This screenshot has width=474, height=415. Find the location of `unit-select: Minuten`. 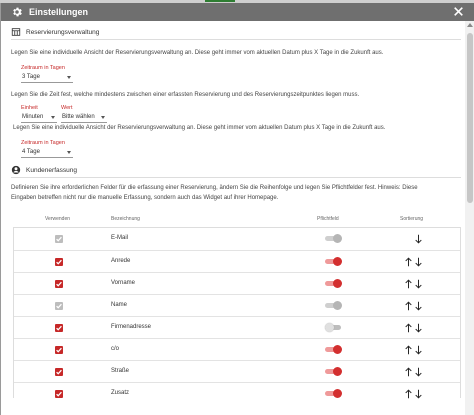

unit-select: Minuten is located at coordinates (39, 118).